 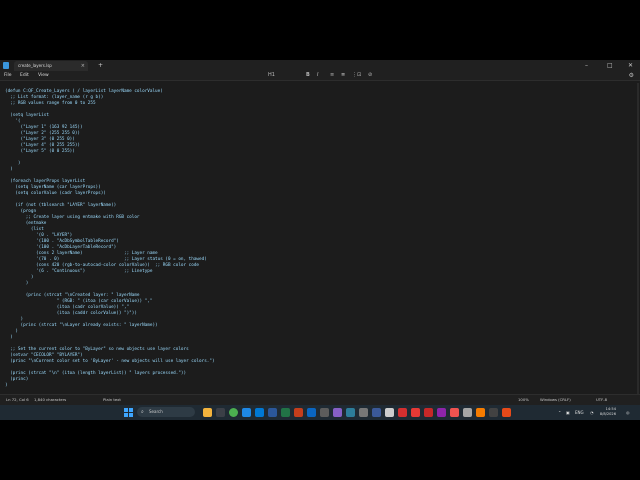 I want to click on title-bar: create_layers.lsp × + – □ ✕, so click(x=320, y=65).